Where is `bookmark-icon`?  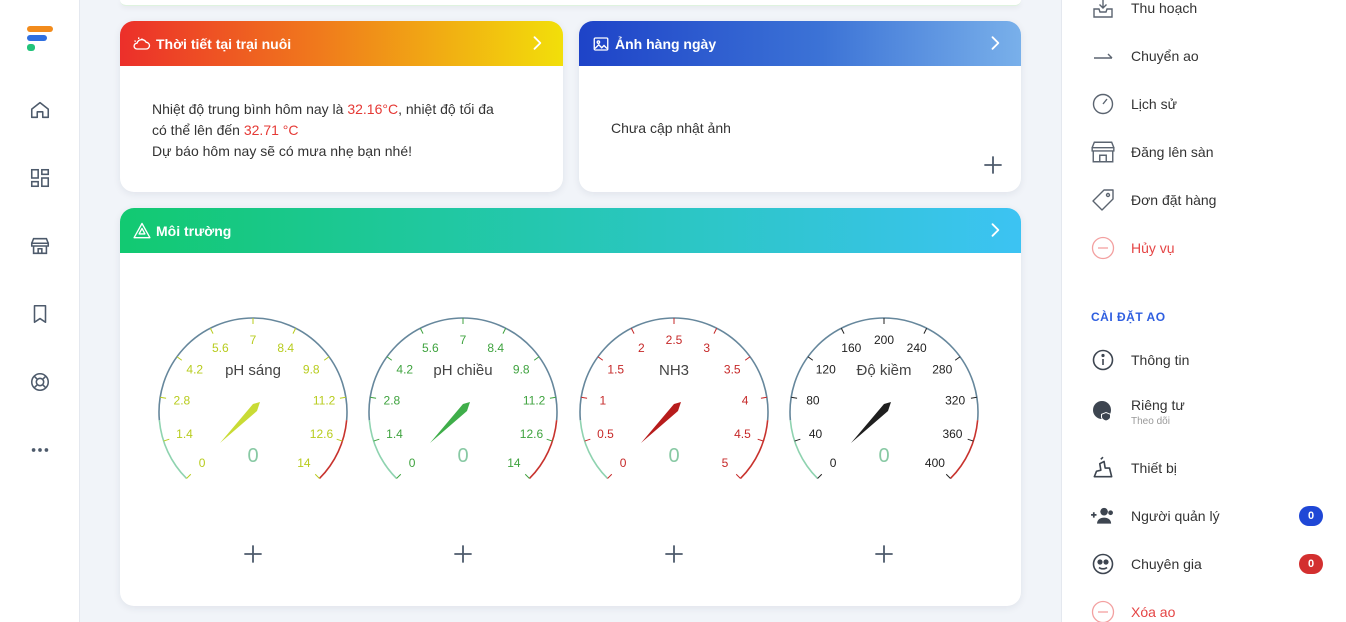 bookmark-icon is located at coordinates (40, 314).